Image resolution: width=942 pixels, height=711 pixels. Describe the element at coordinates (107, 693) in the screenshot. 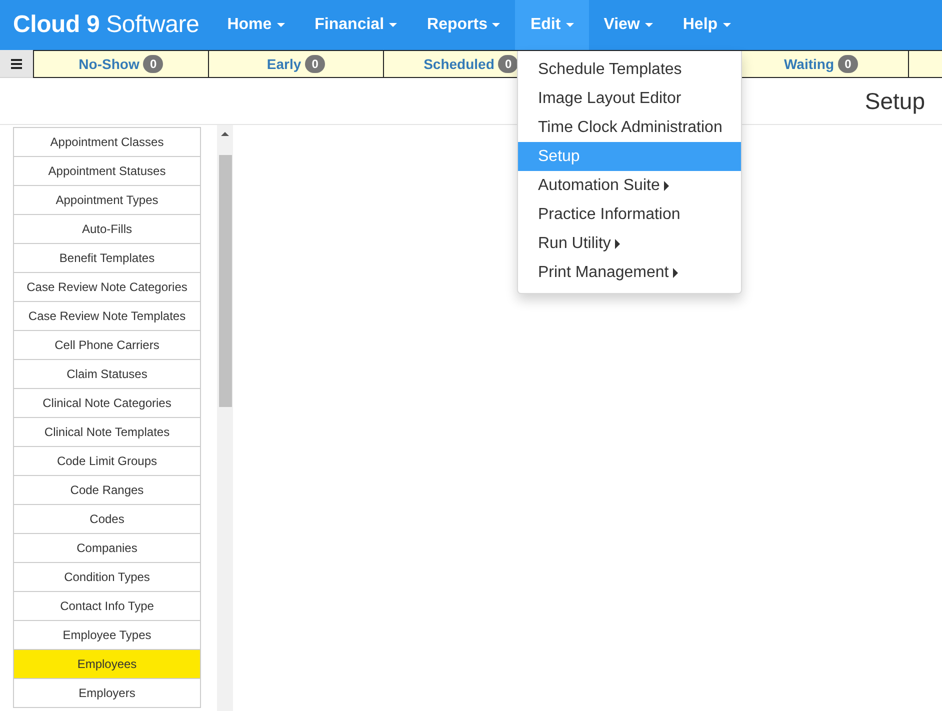

I see `setup-list-item: Employers` at that location.